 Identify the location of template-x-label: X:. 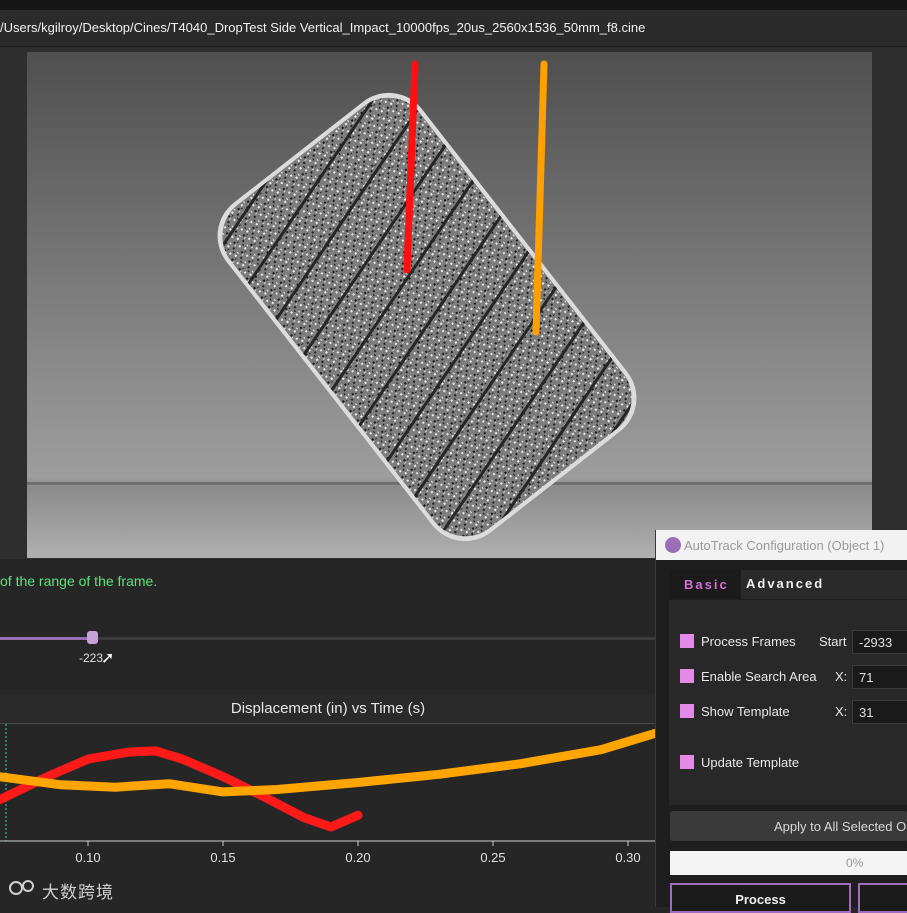
(841, 711).